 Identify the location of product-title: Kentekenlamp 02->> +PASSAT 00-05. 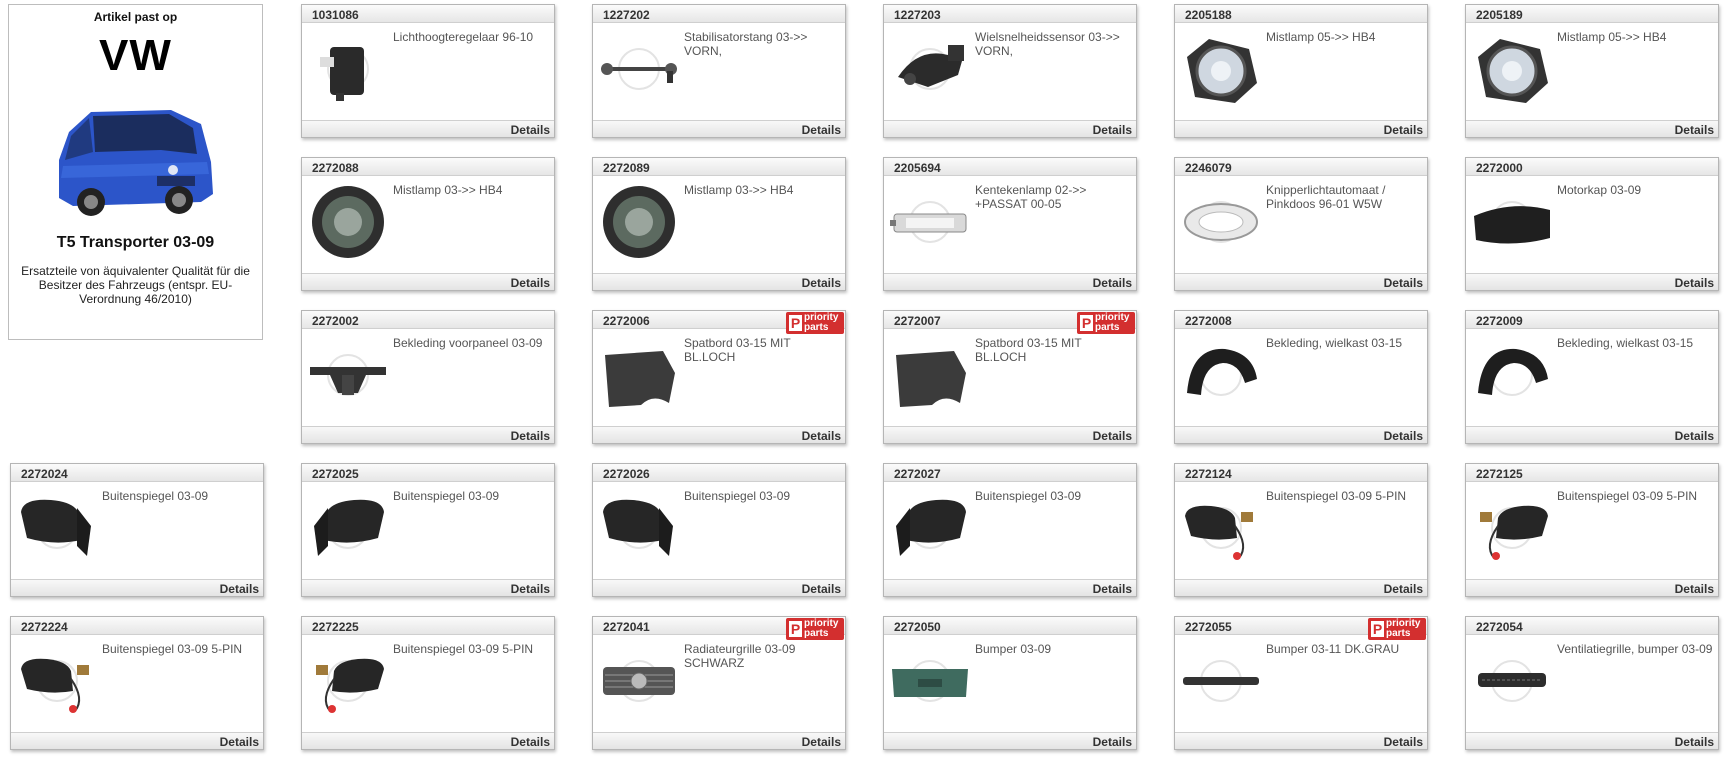
(1054, 197).